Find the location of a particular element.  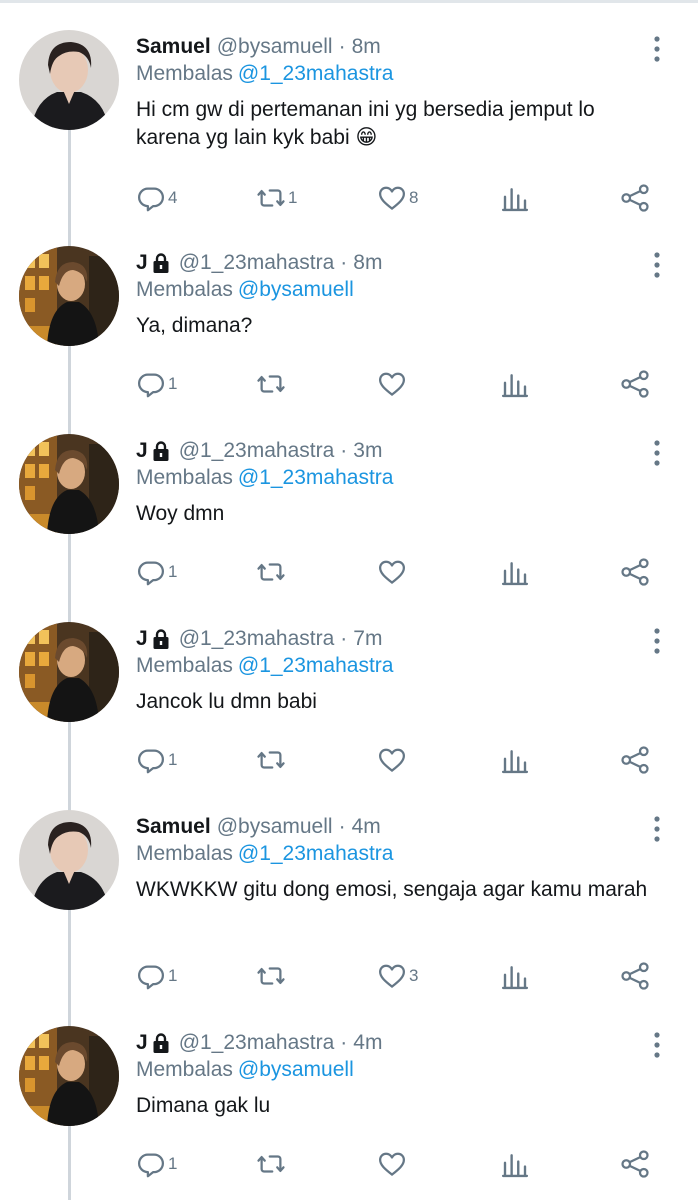

like-button: 3 is located at coordinates (397, 976).